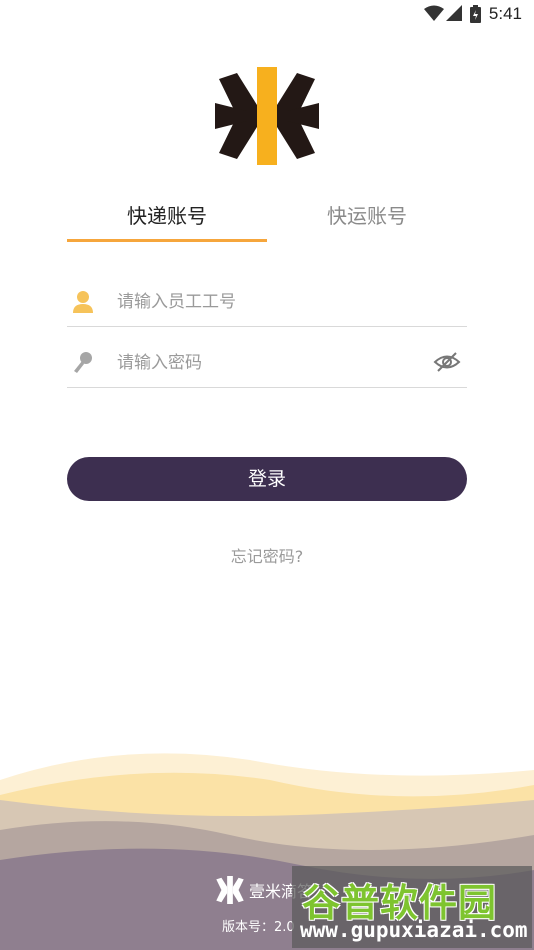 Image resolution: width=534 pixels, height=950 pixels. I want to click on login-button: 登录, so click(267, 479).